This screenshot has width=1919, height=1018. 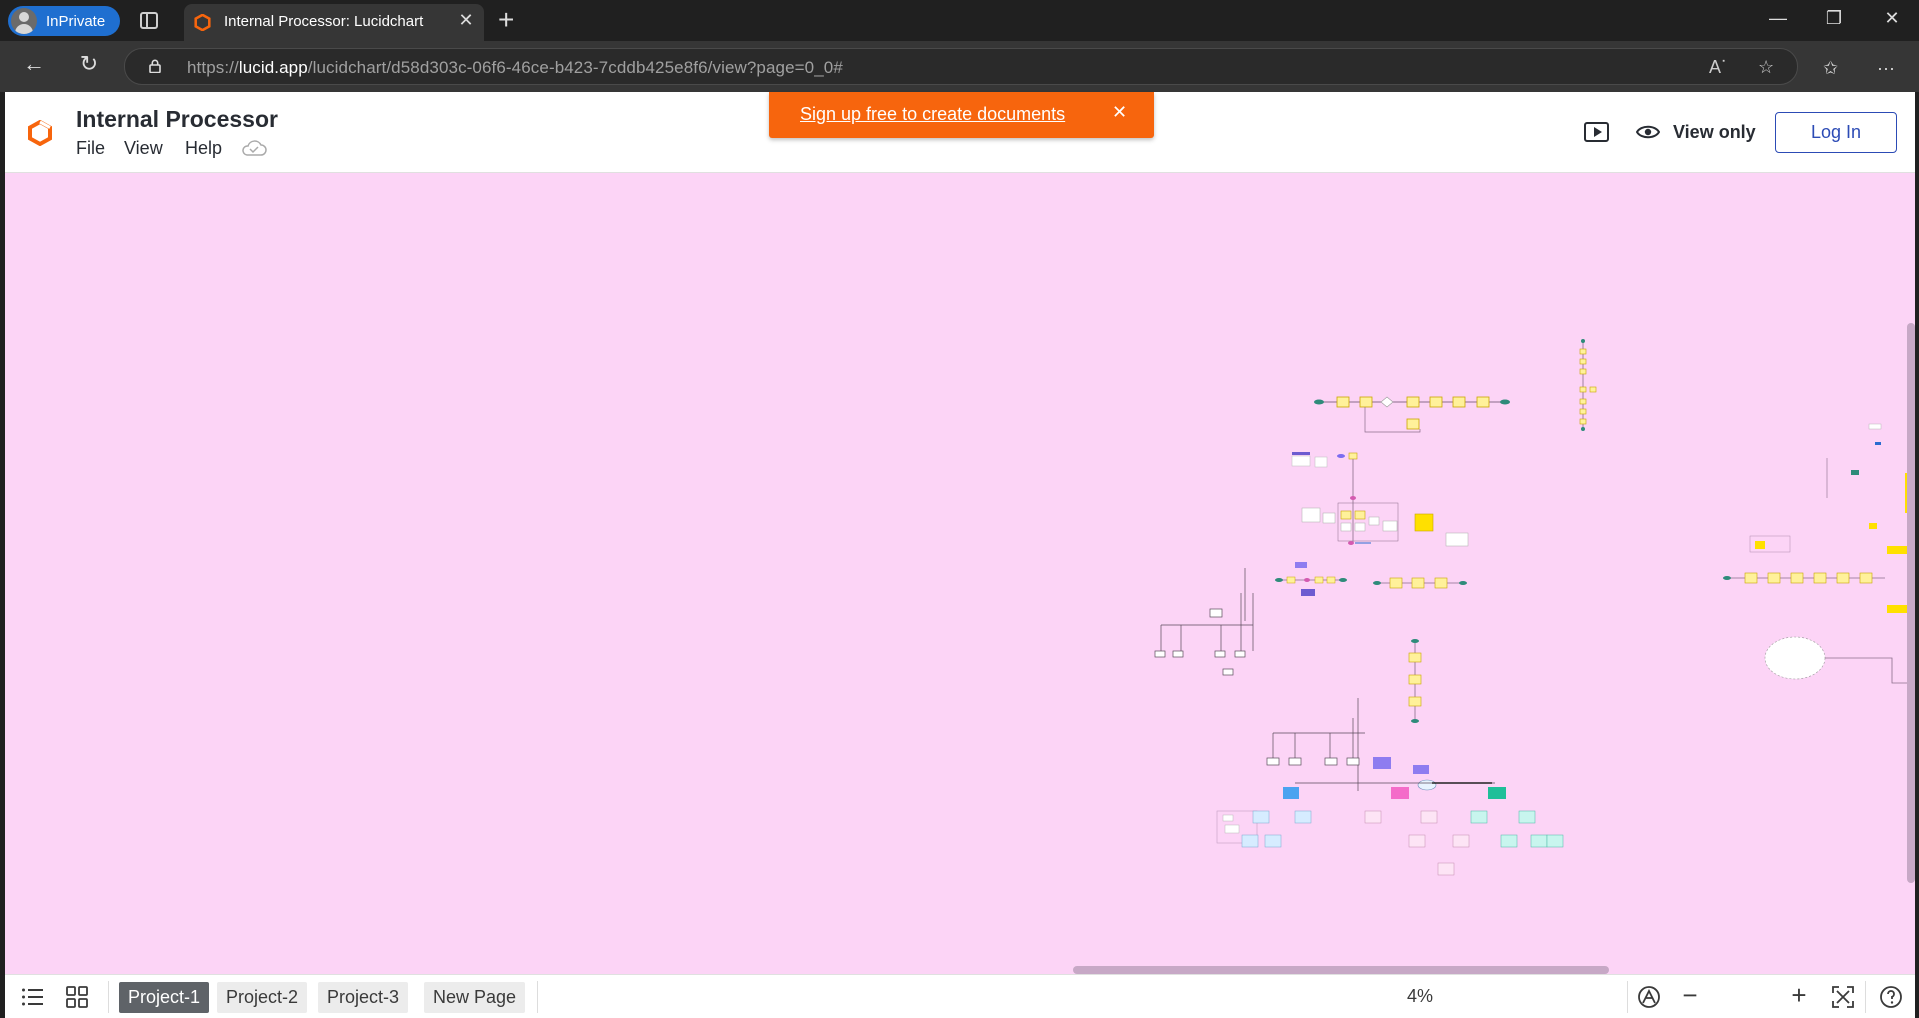 What do you see at coordinates (1420, 996) in the screenshot?
I see `zoom-level: 4%` at bounding box center [1420, 996].